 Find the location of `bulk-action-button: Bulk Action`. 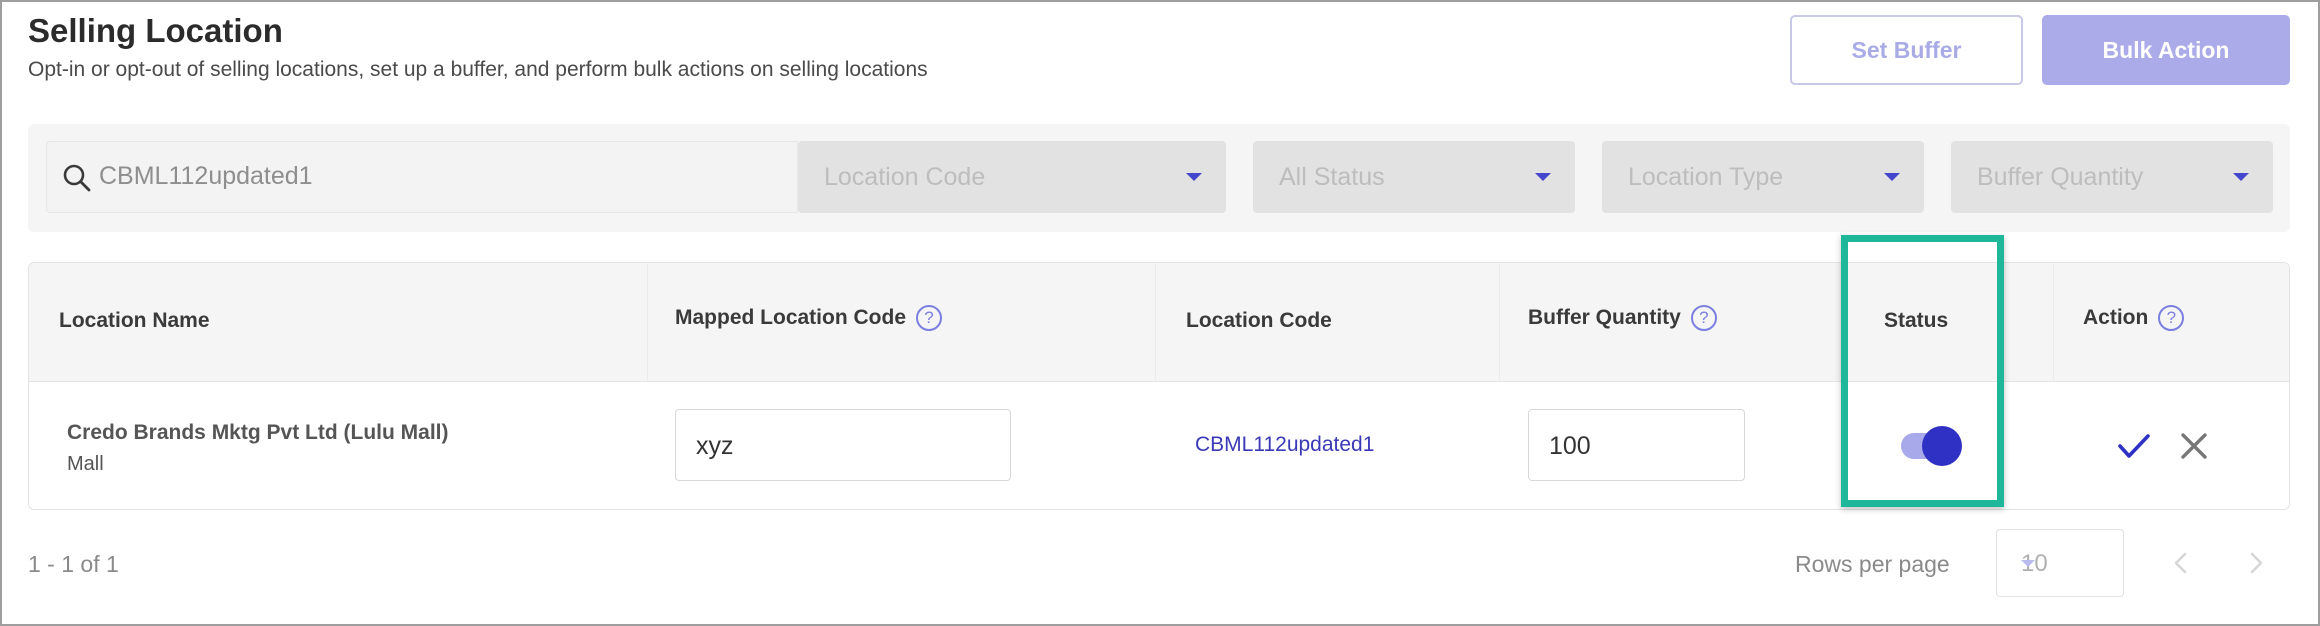

bulk-action-button: Bulk Action is located at coordinates (2166, 50).